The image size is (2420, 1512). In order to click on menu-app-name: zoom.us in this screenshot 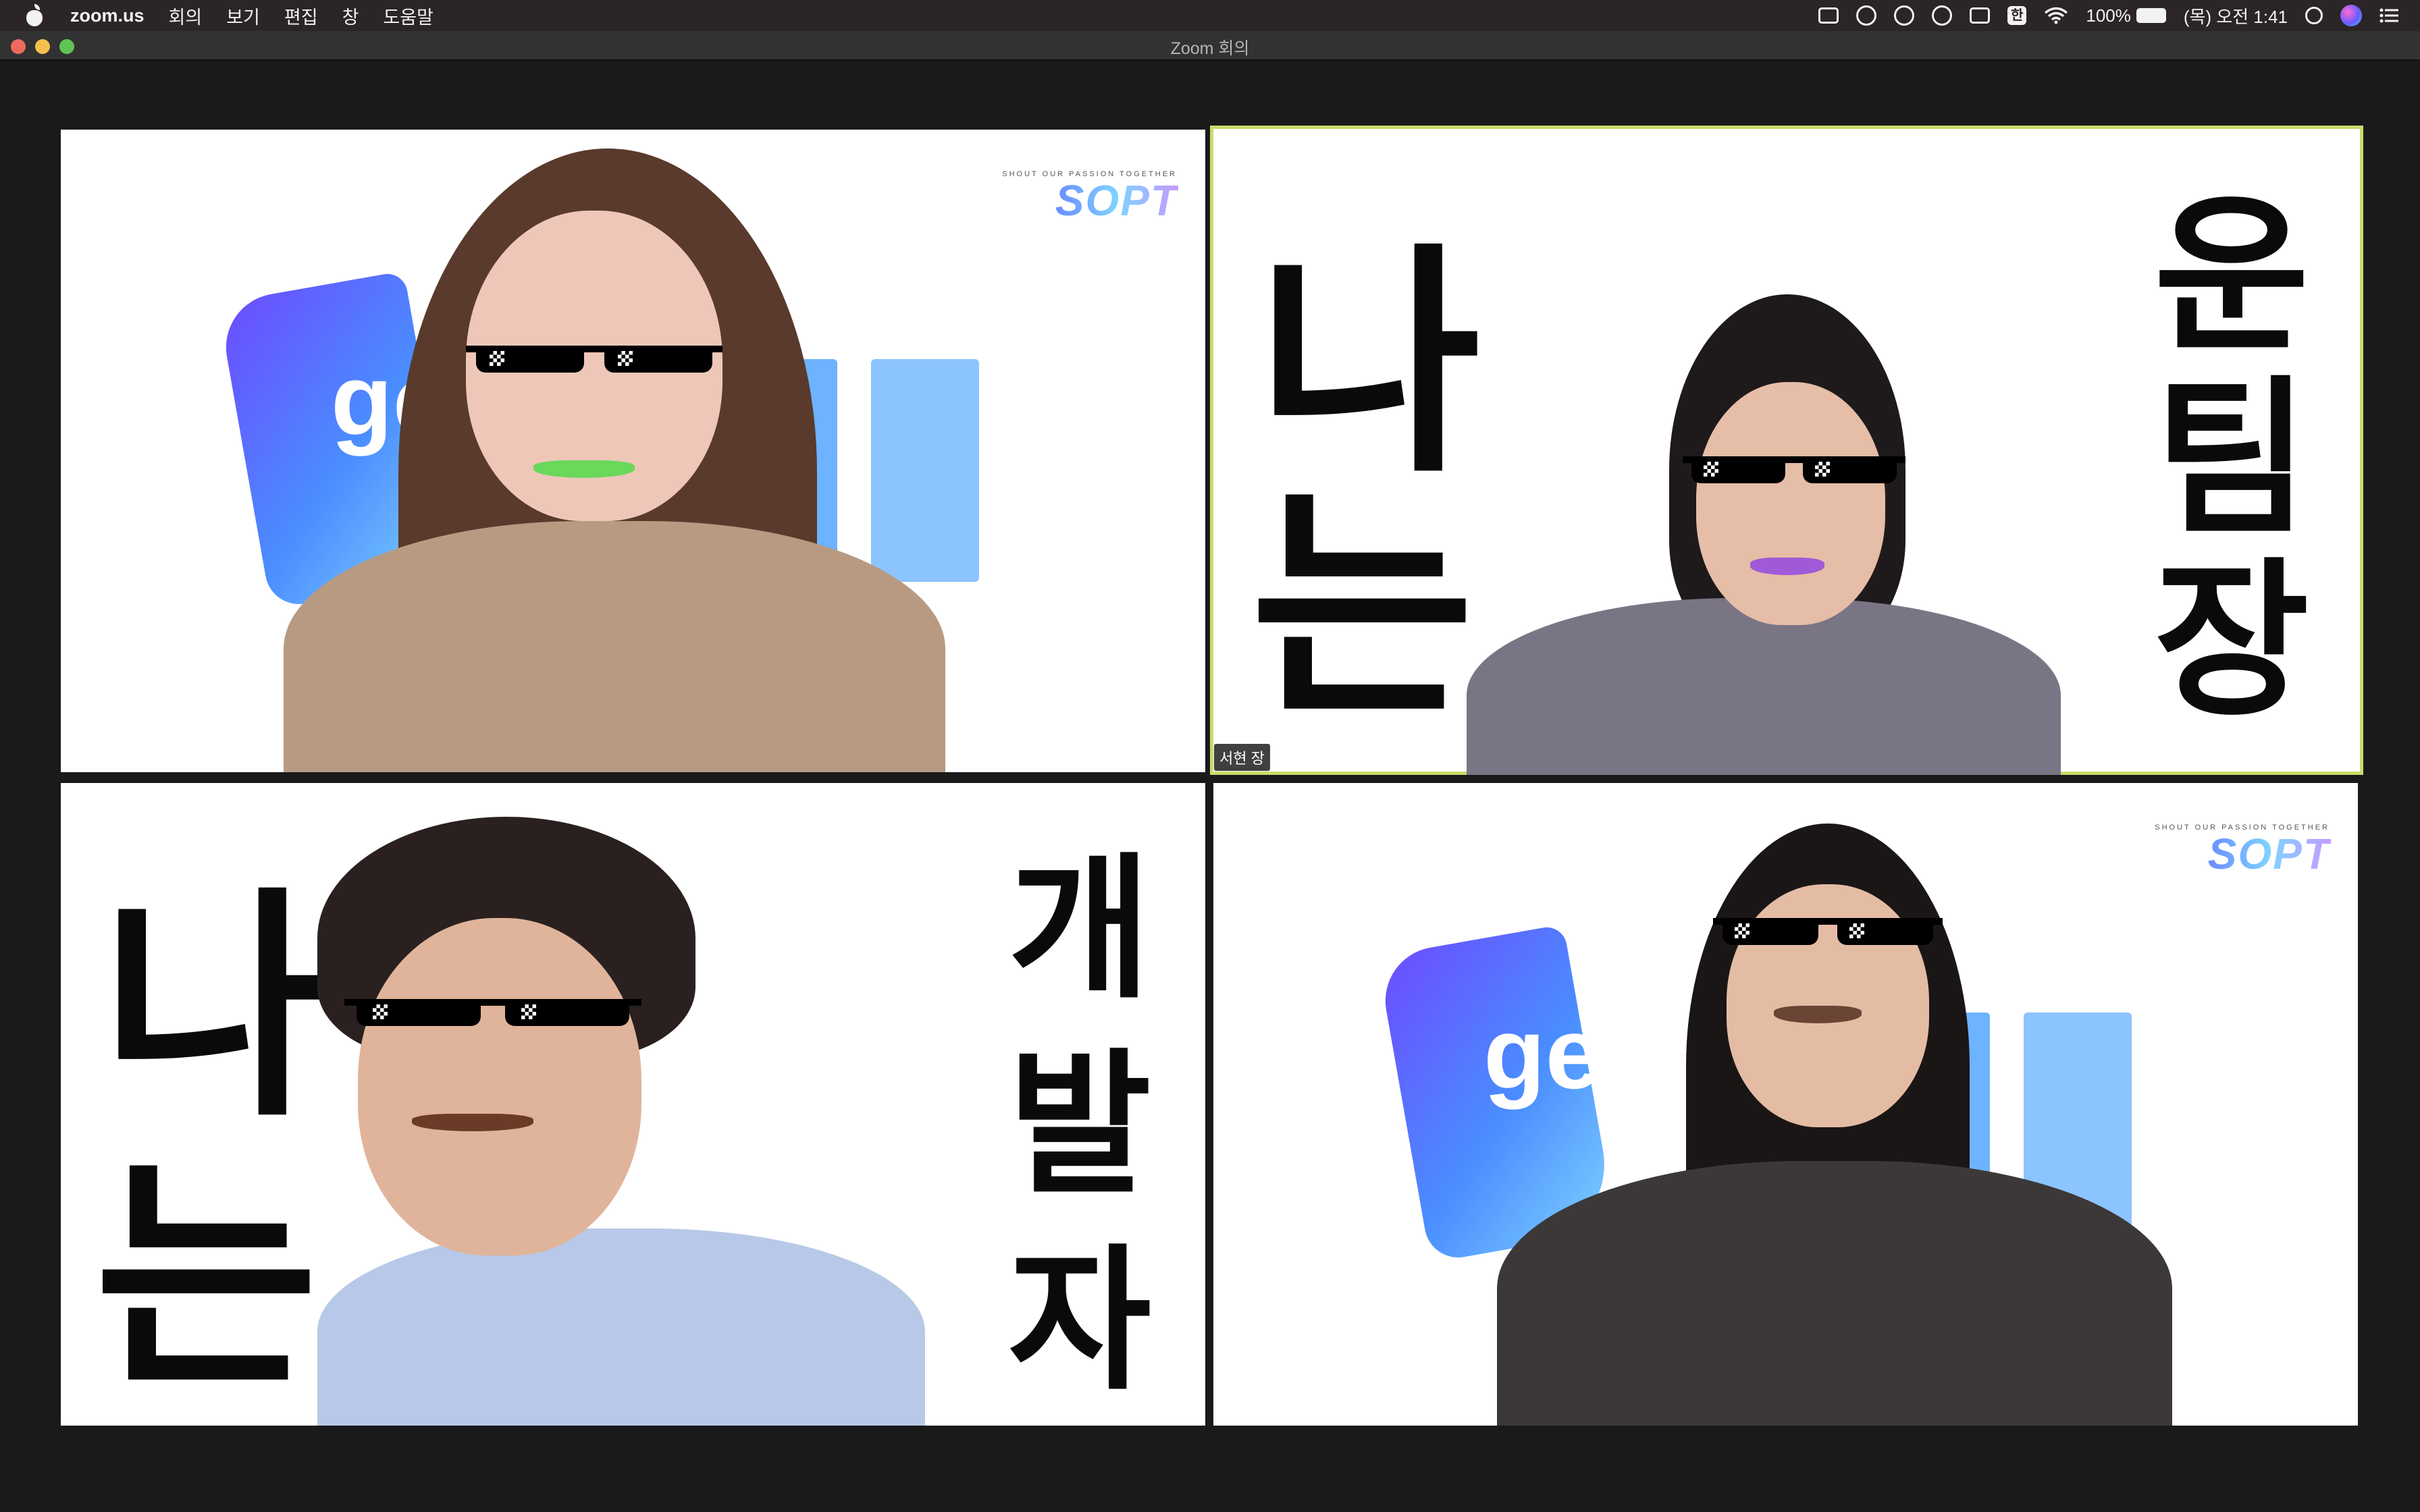, I will do `click(107, 15)`.